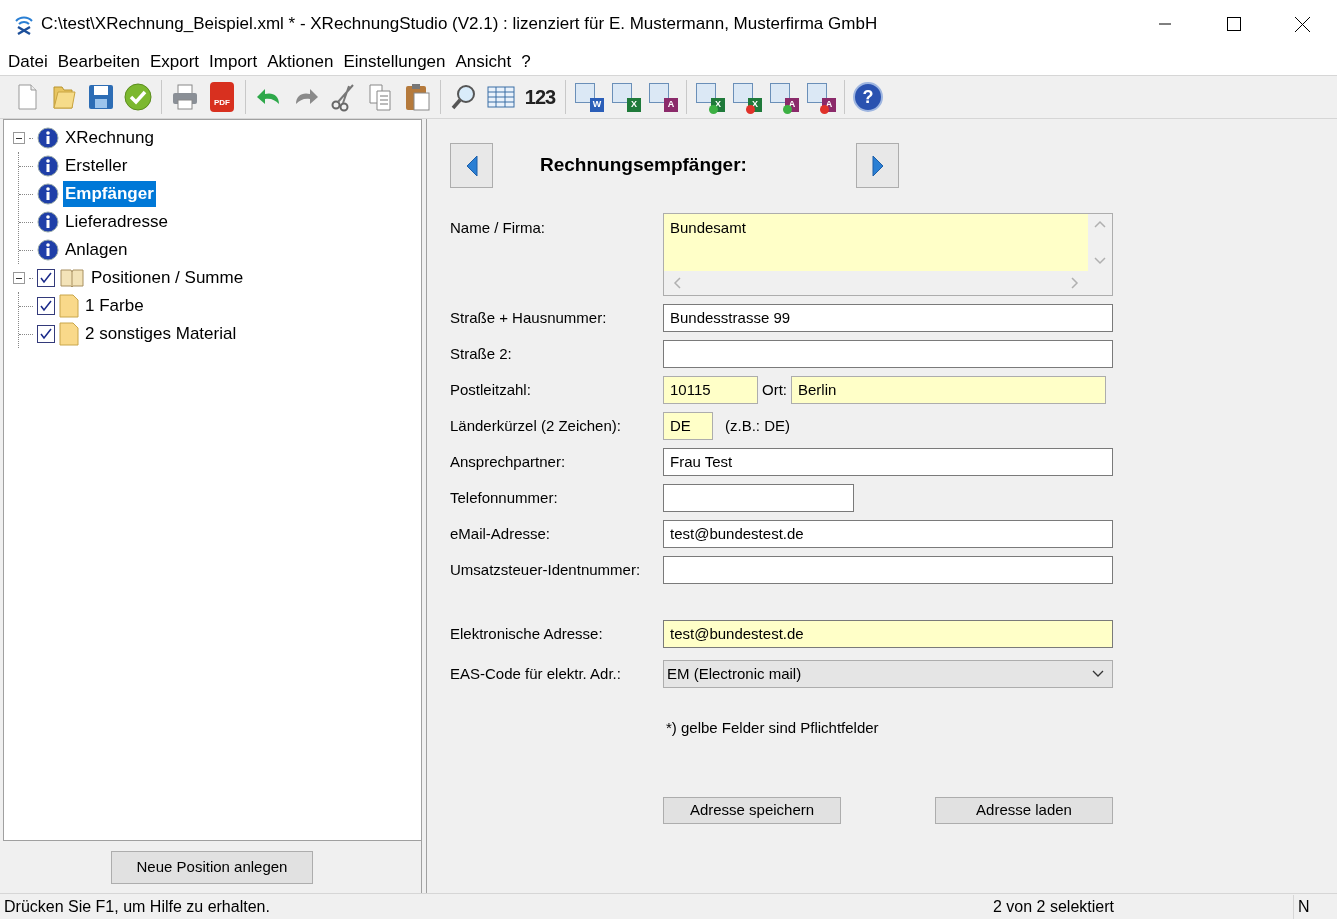  I want to click on text-field: 10115, so click(710, 390).